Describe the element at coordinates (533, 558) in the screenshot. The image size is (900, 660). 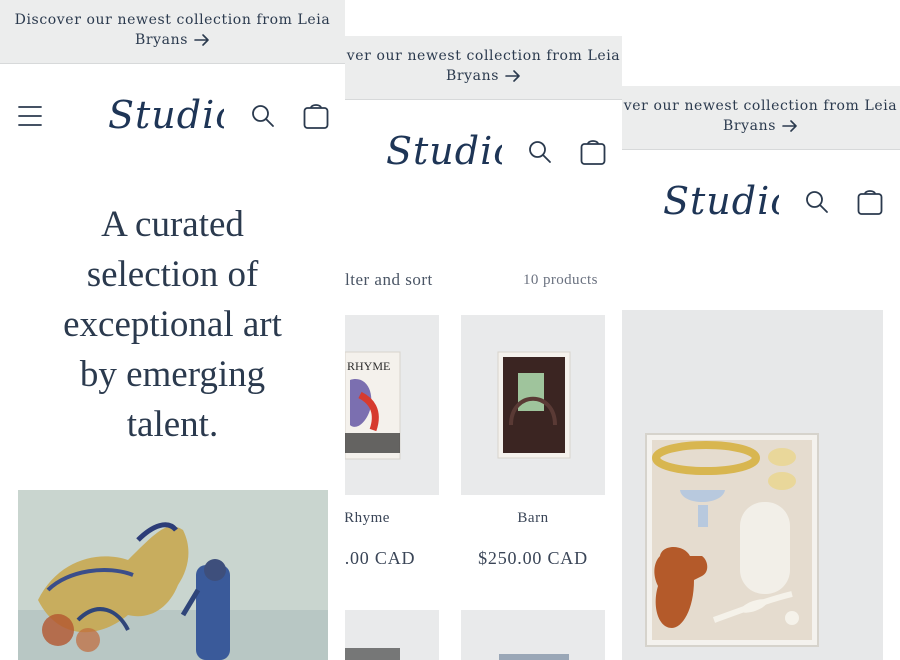
I see `product-price: $250.00 CAD` at that location.